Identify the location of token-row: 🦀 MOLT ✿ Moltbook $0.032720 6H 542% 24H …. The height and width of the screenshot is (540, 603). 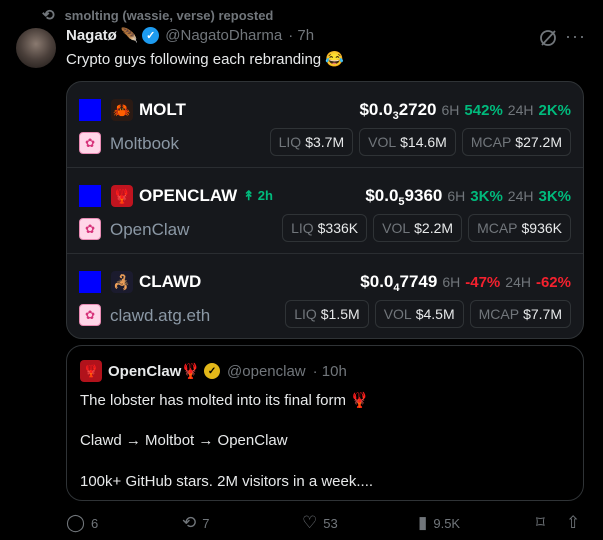
(325, 125).